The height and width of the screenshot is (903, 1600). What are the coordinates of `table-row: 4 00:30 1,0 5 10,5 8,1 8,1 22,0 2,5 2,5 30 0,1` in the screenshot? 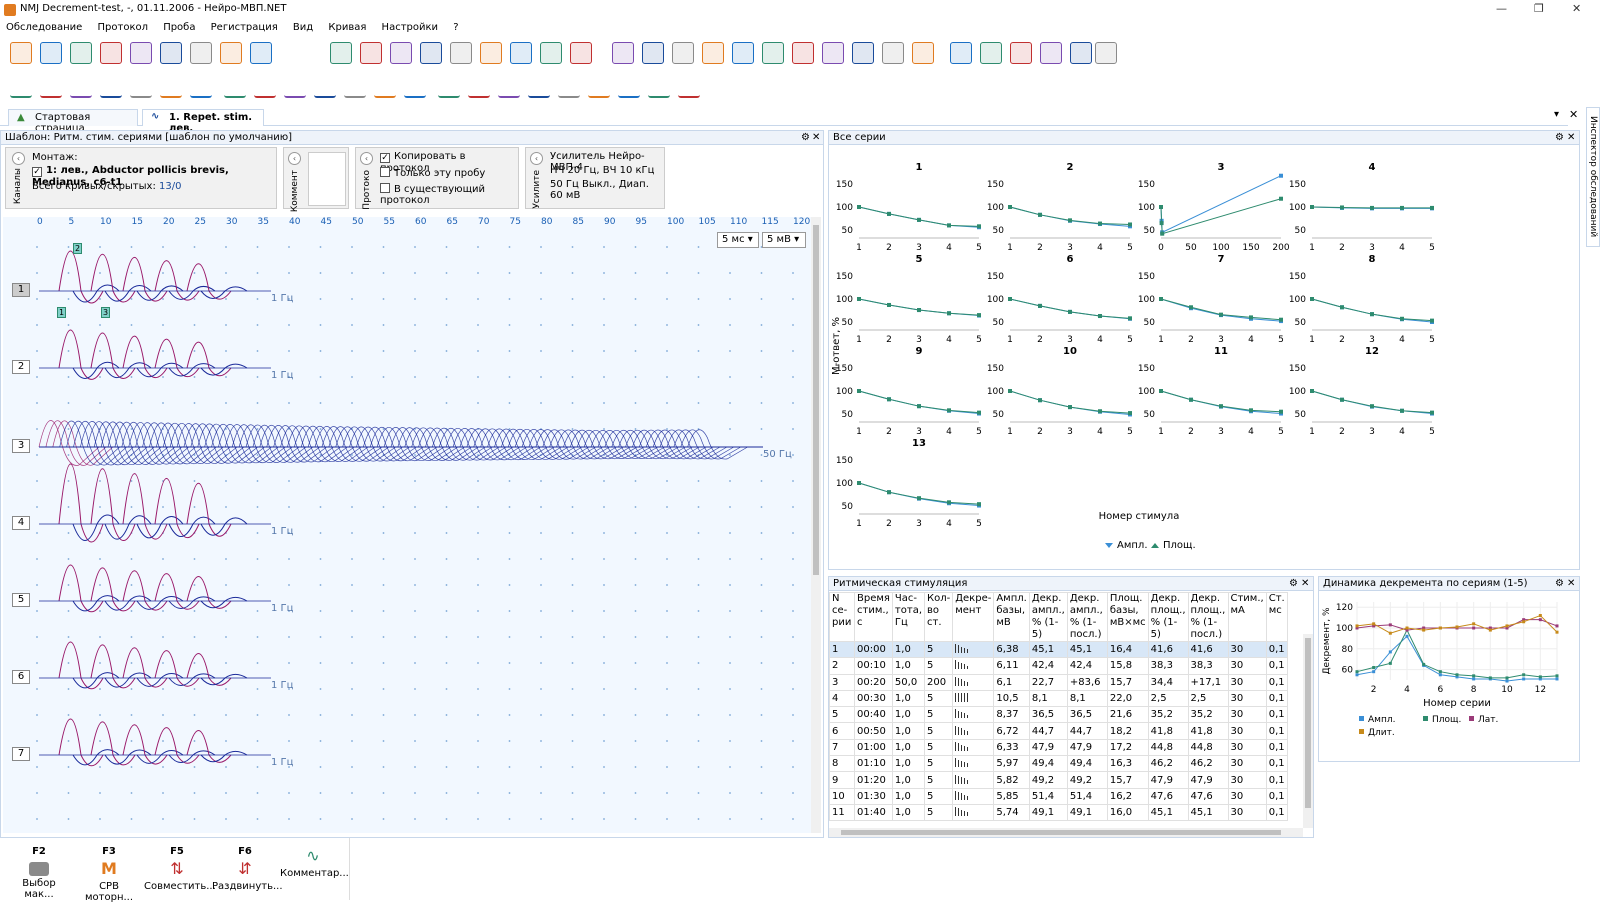 It's located at (1058, 698).